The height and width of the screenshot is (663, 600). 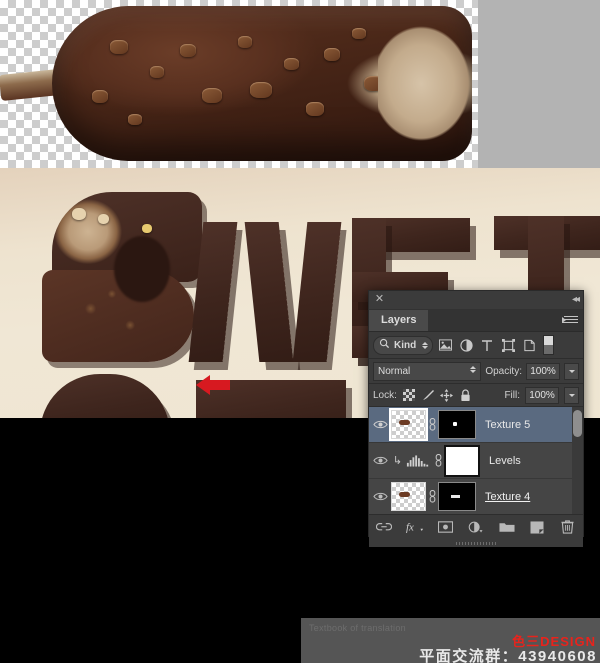 What do you see at coordinates (576, 300) in the screenshot?
I see `collapse-to-icons-icon: ◂◂` at bounding box center [576, 300].